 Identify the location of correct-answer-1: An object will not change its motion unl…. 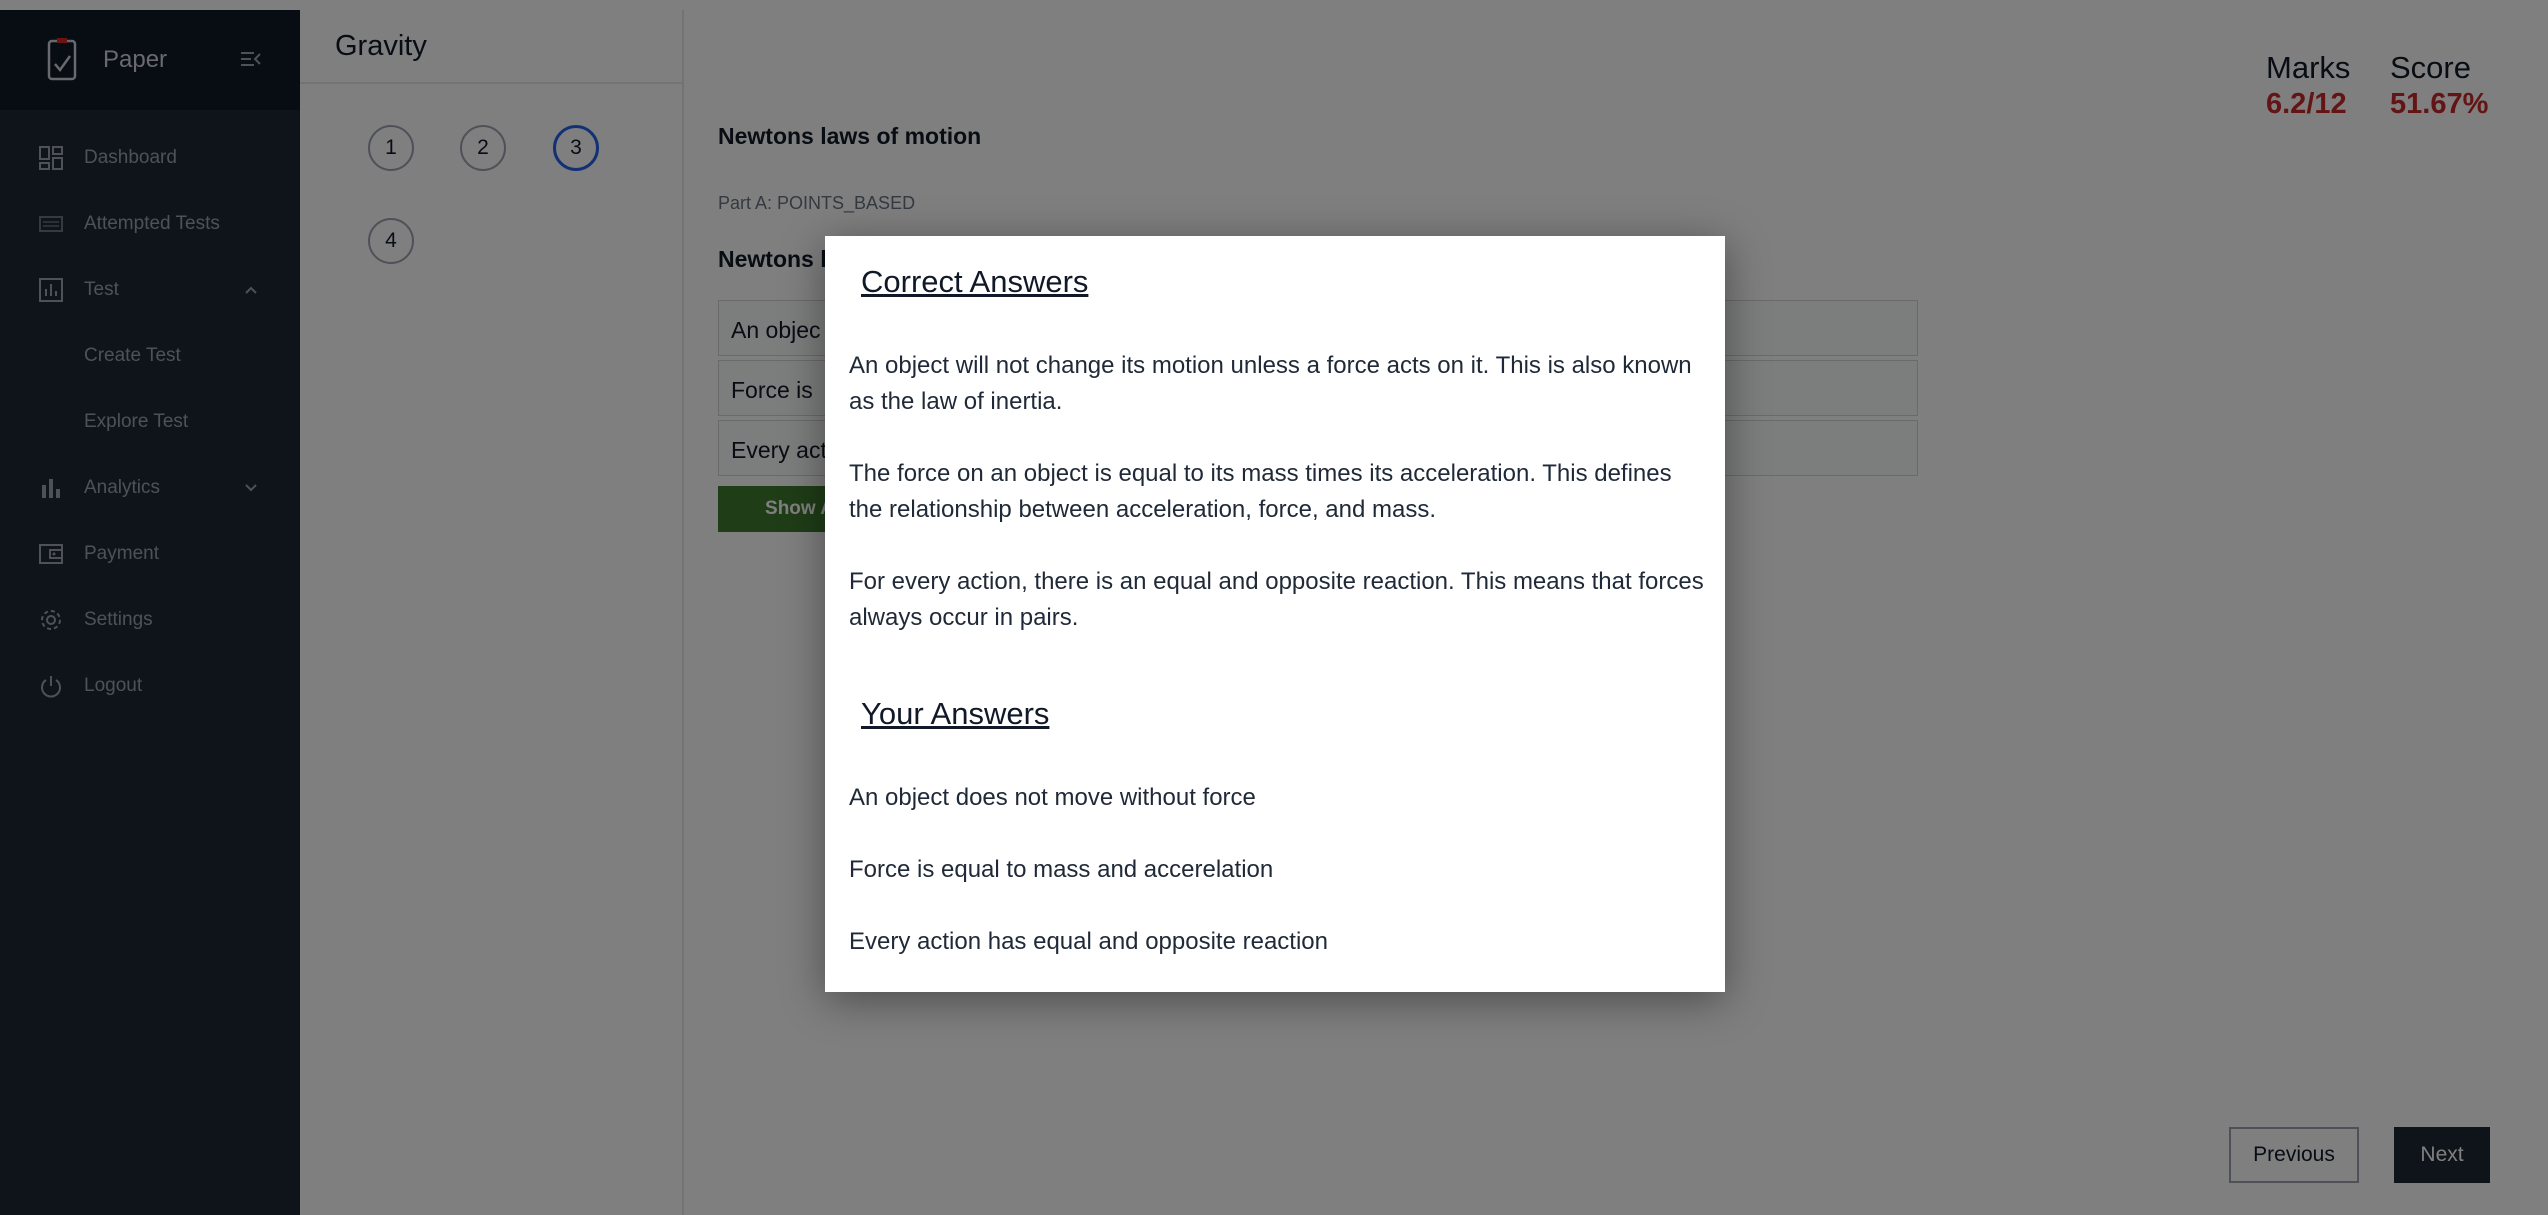
(1270, 383).